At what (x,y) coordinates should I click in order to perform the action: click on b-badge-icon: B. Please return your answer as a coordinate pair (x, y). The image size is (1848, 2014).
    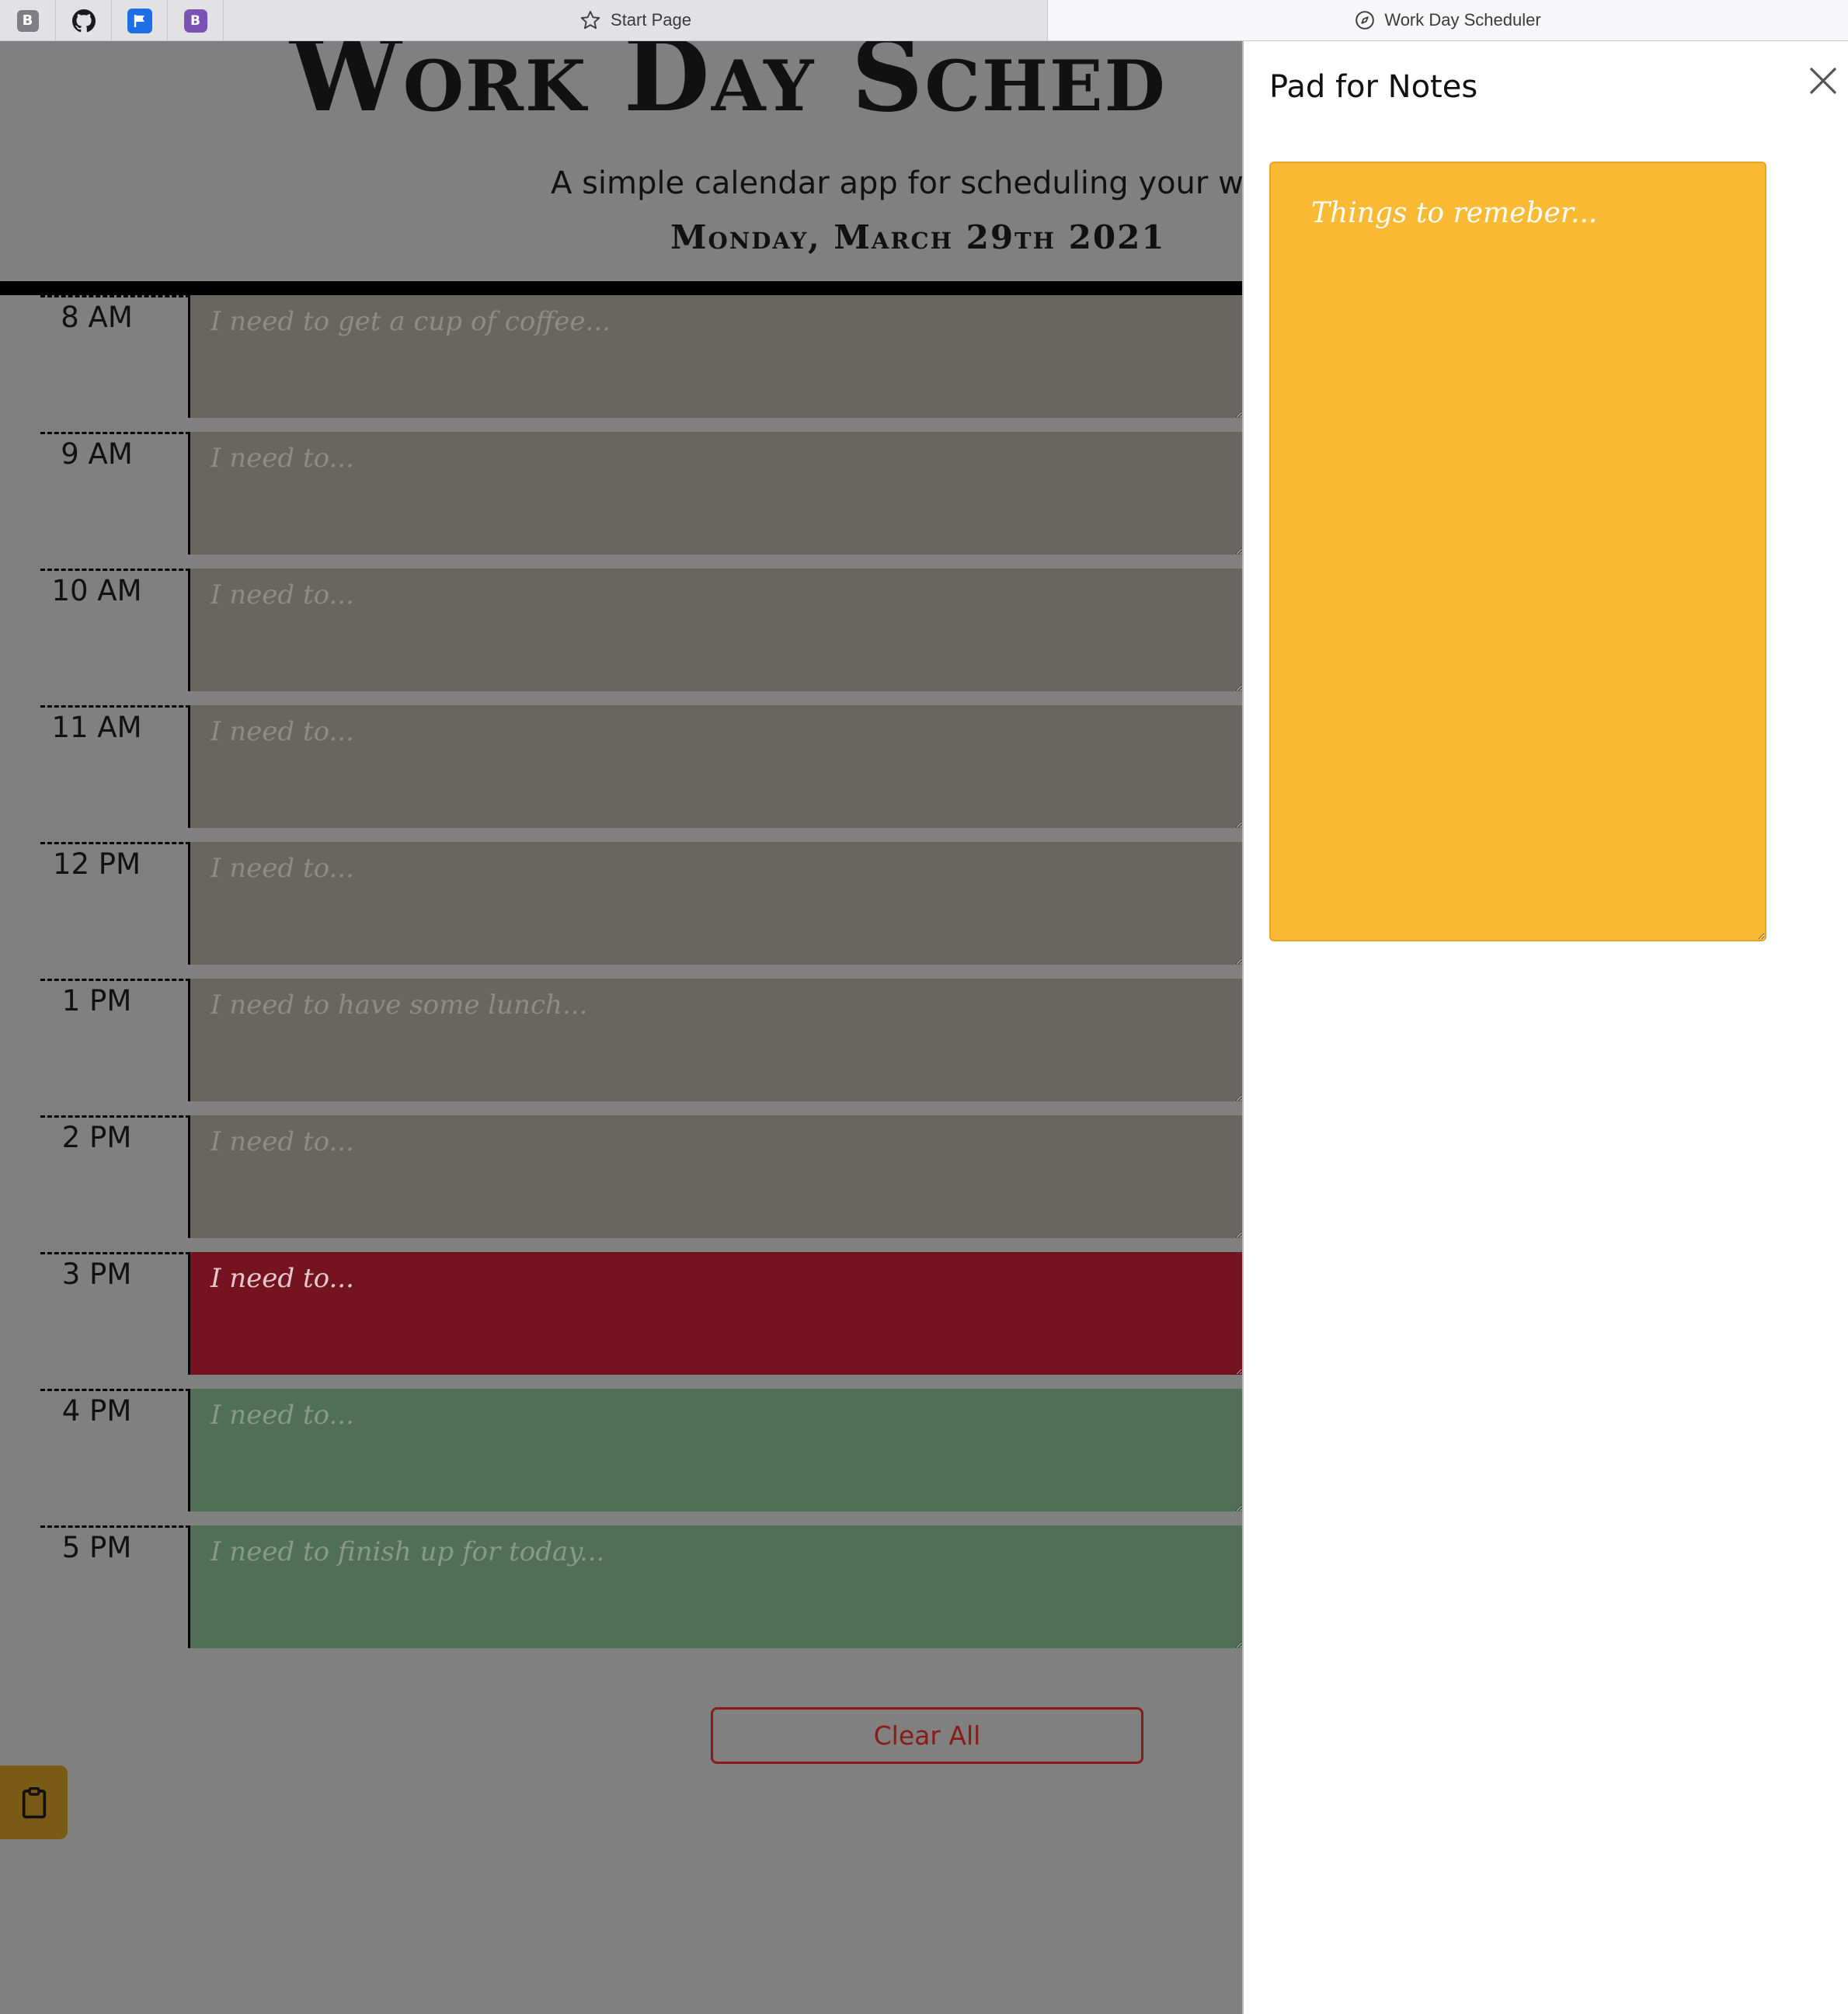
    Looking at the image, I should click on (28, 20).